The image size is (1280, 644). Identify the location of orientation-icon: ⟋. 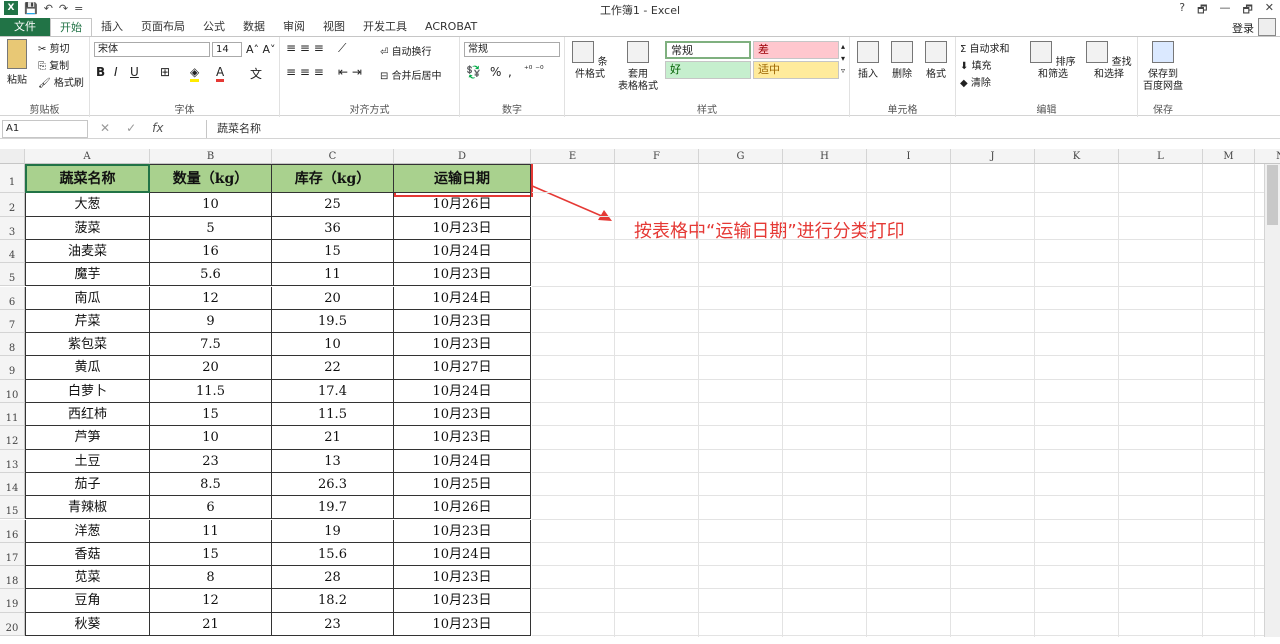
(342, 48).